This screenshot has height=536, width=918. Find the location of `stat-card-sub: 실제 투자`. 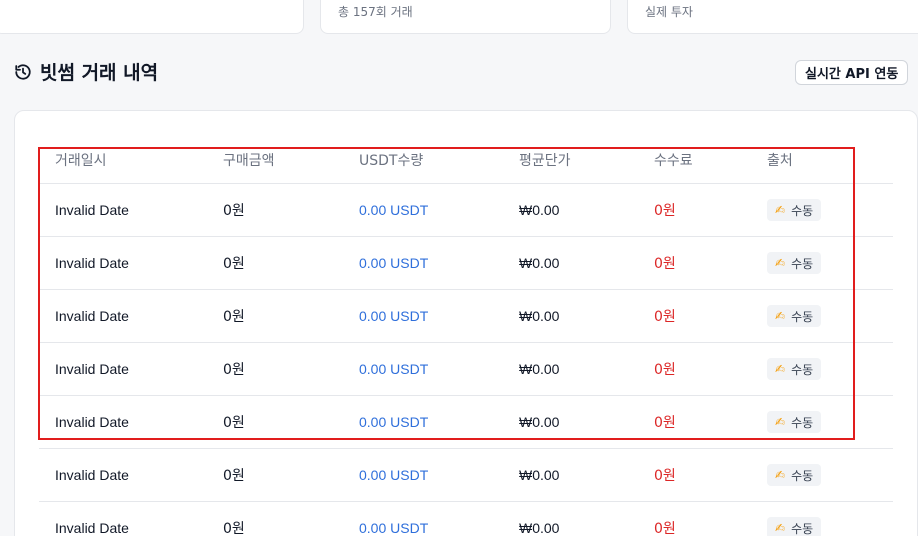

stat-card-sub: 실제 투자 is located at coordinates (669, 12).